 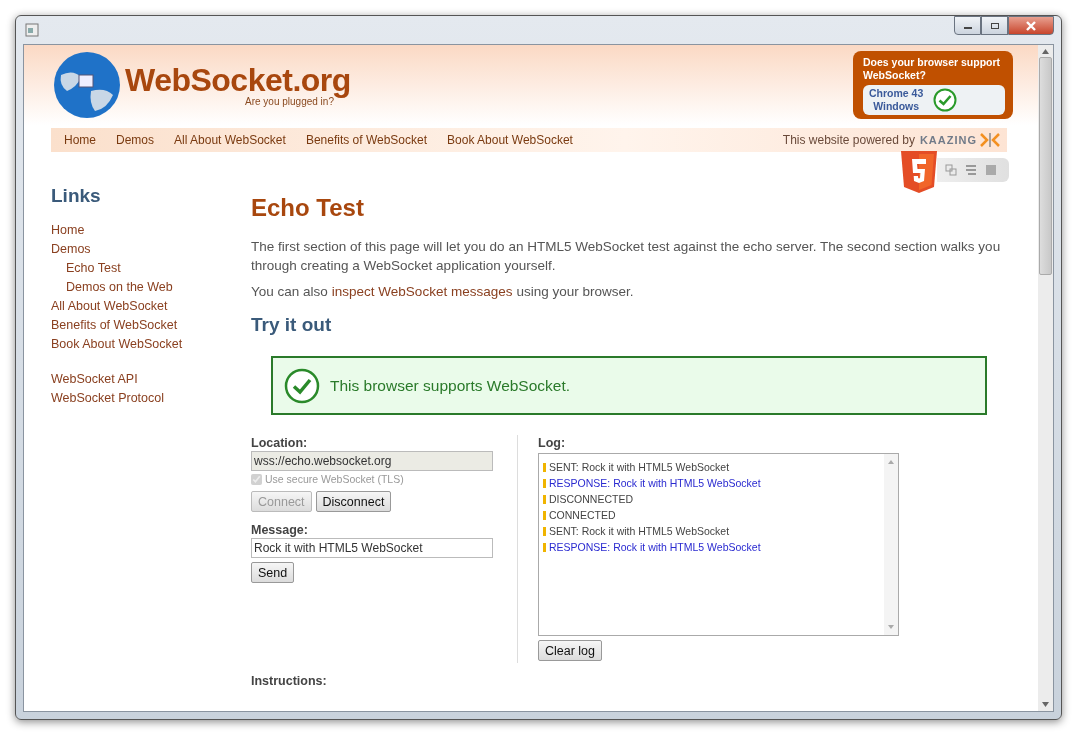 I want to click on clear-log-button: Clear log, so click(x=570, y=650).